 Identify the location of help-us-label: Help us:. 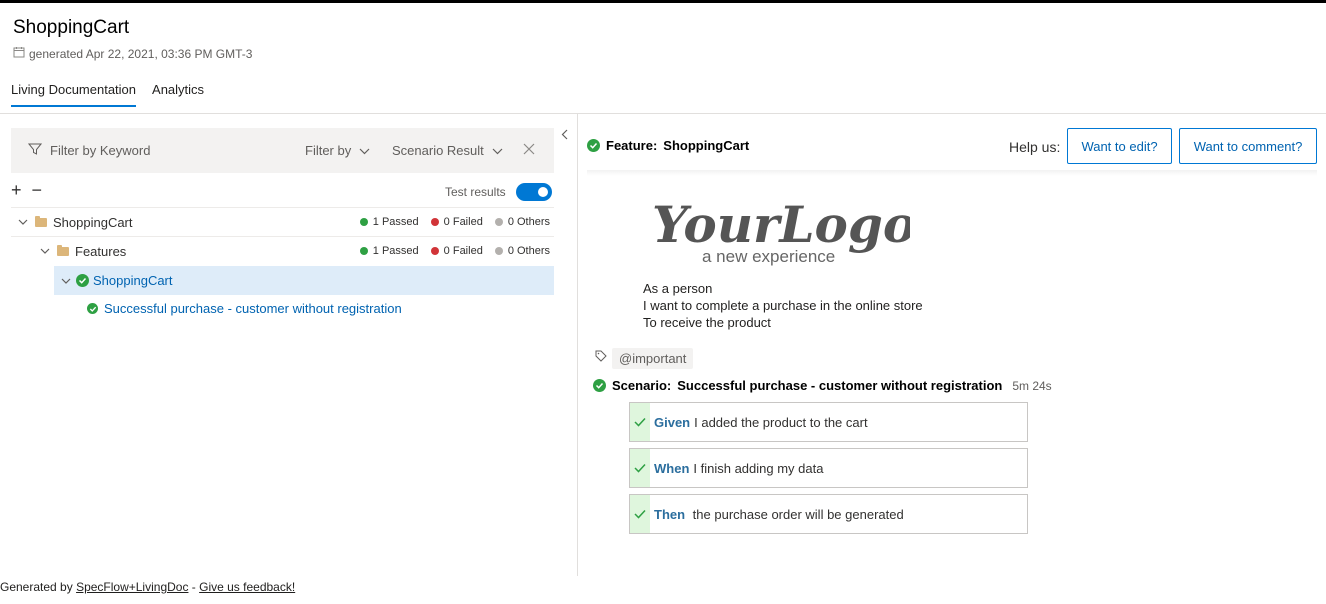
(1035, 147).